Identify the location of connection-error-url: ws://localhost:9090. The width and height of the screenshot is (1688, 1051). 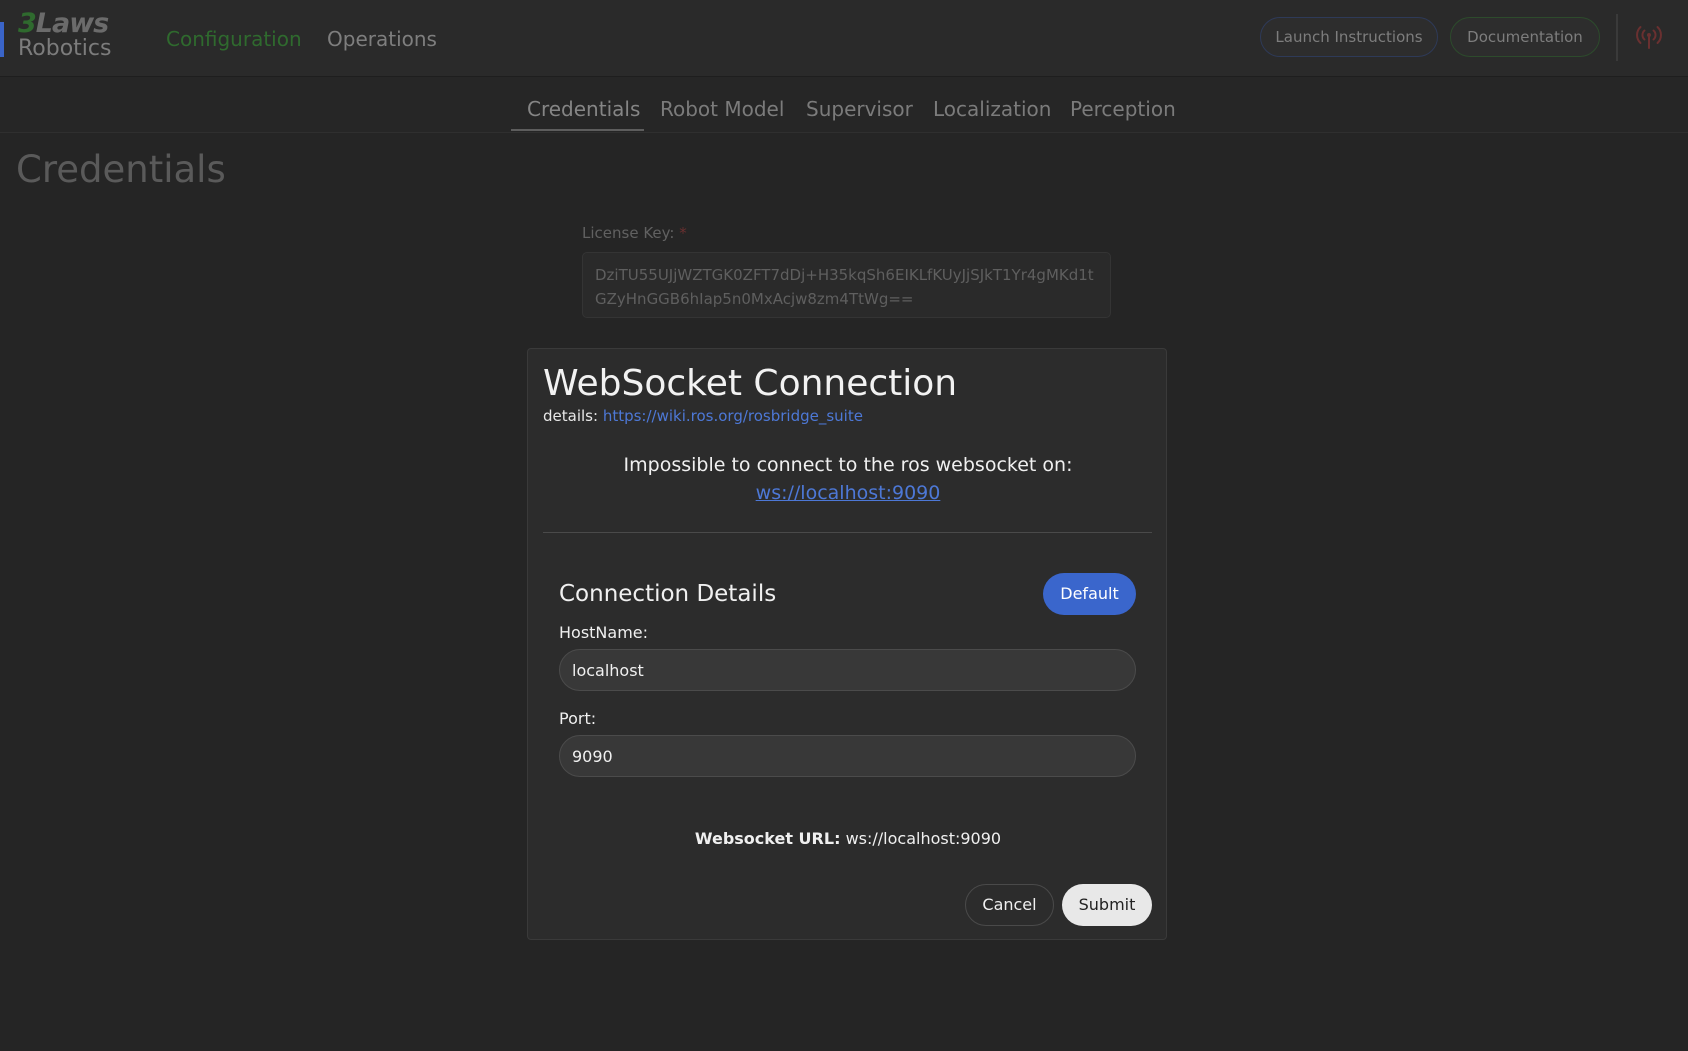
(848, 493).